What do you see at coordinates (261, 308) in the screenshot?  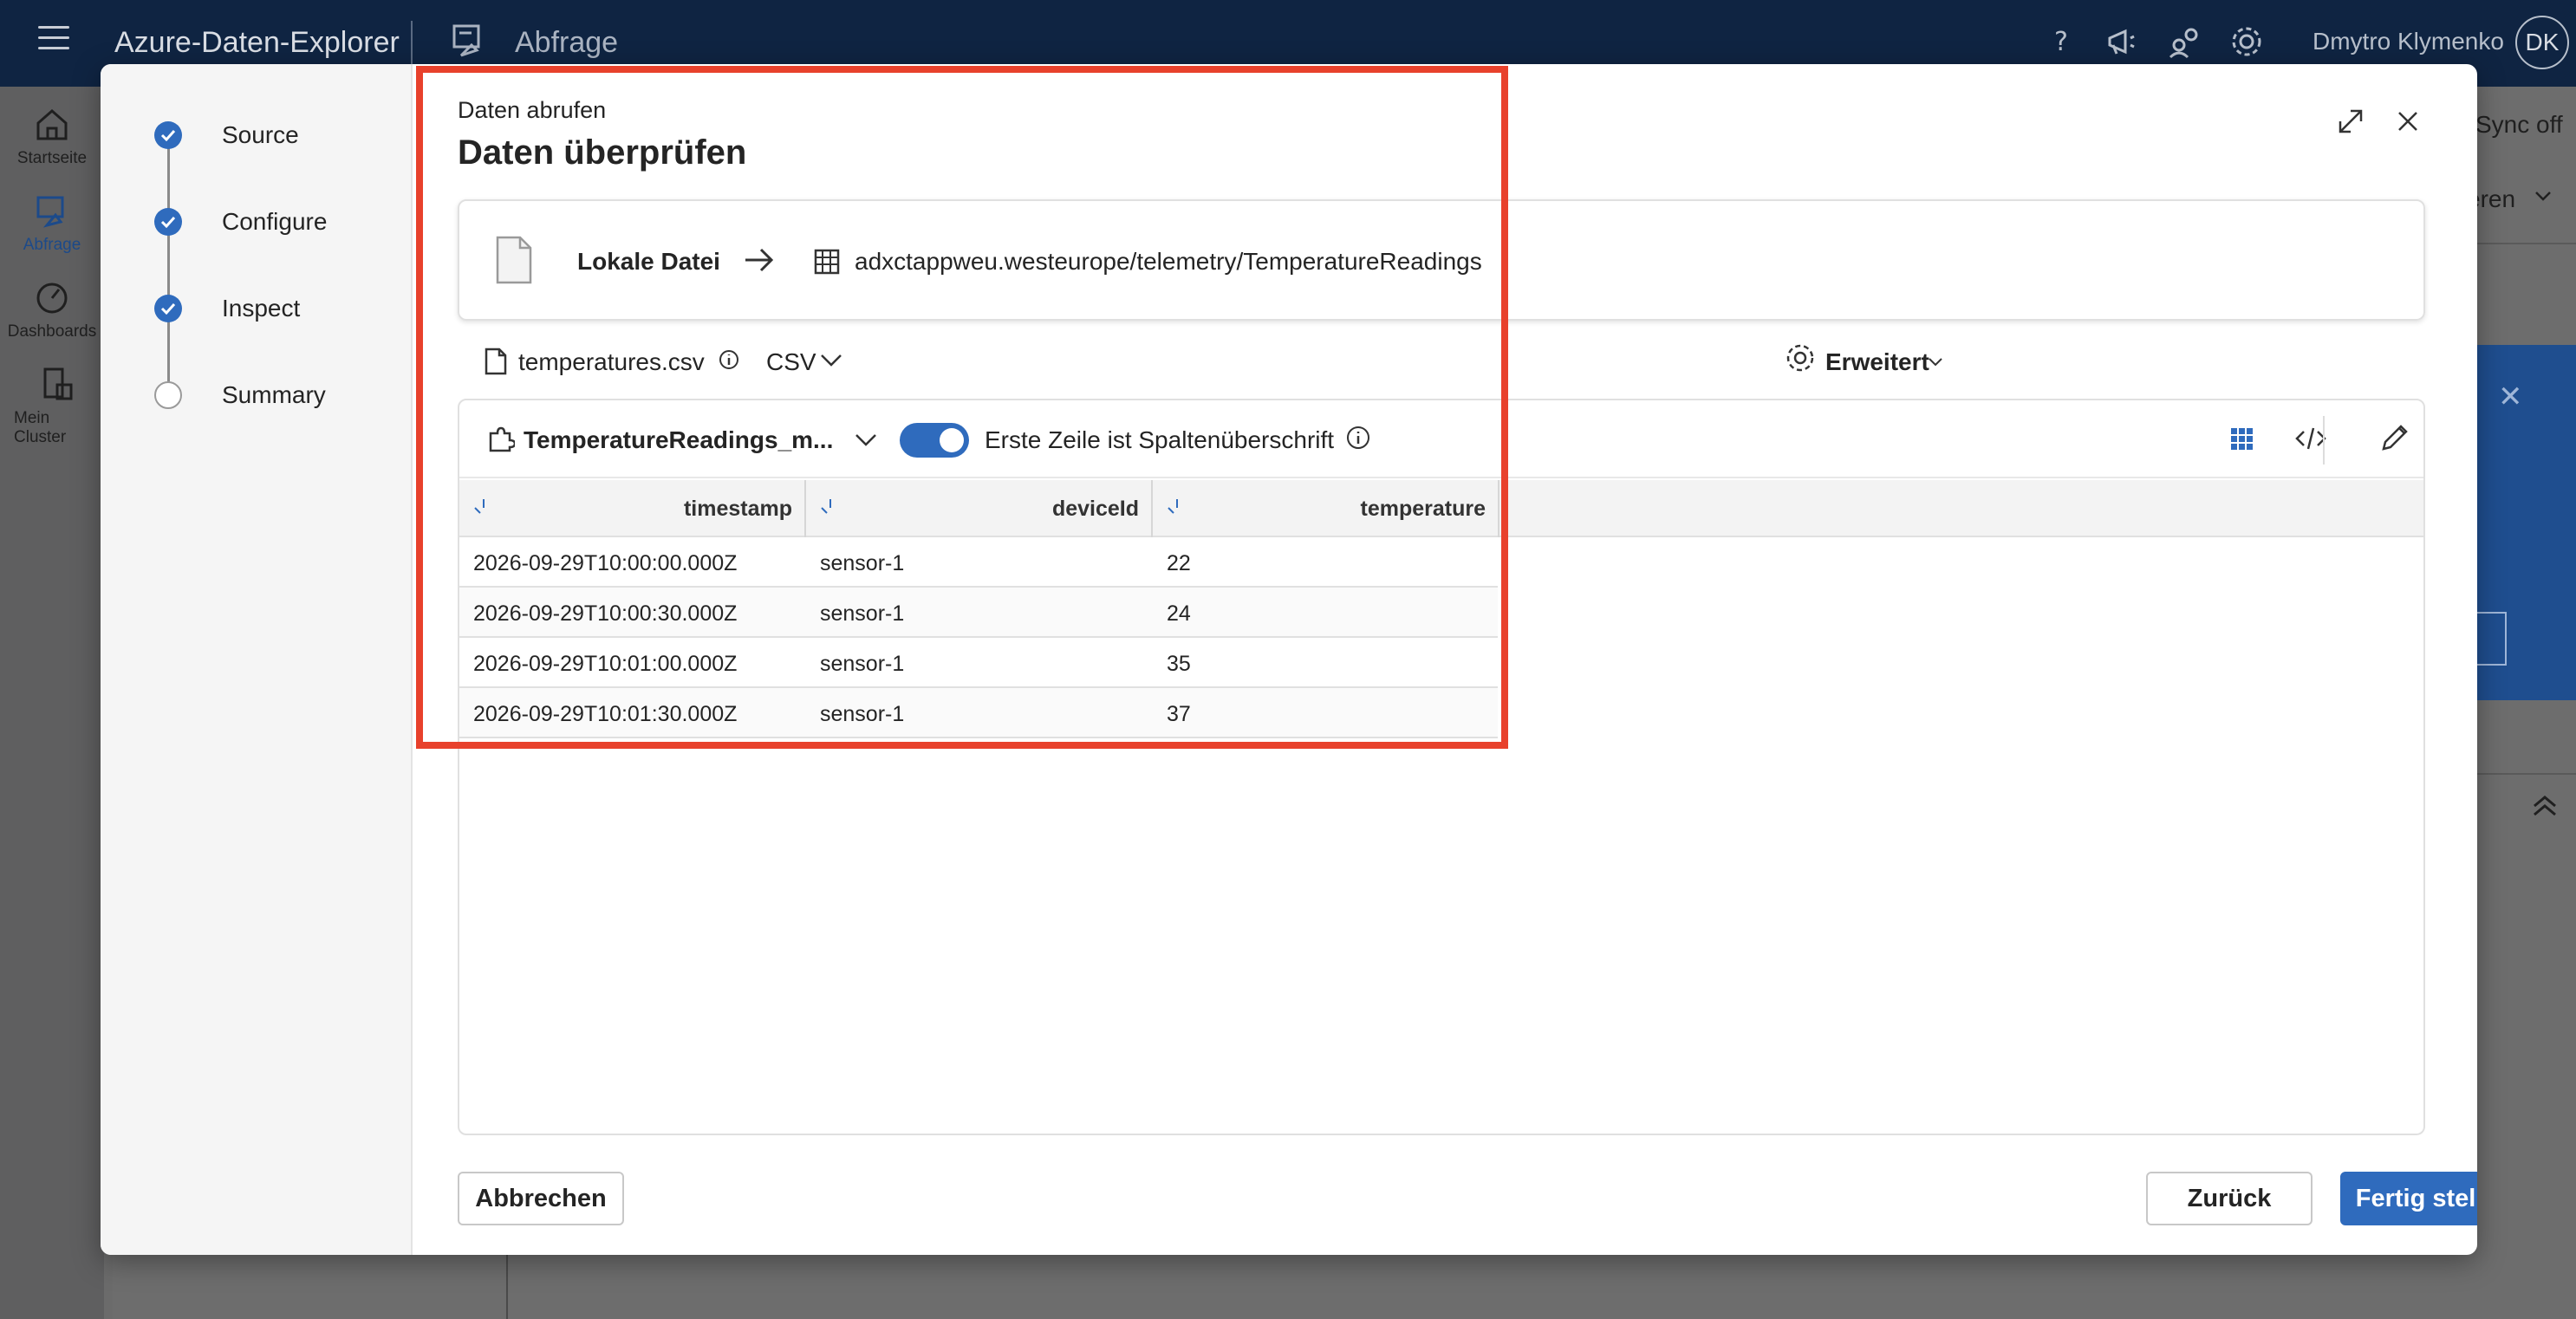 I see `step-label: Inspect` at bounding box center [261, 308].